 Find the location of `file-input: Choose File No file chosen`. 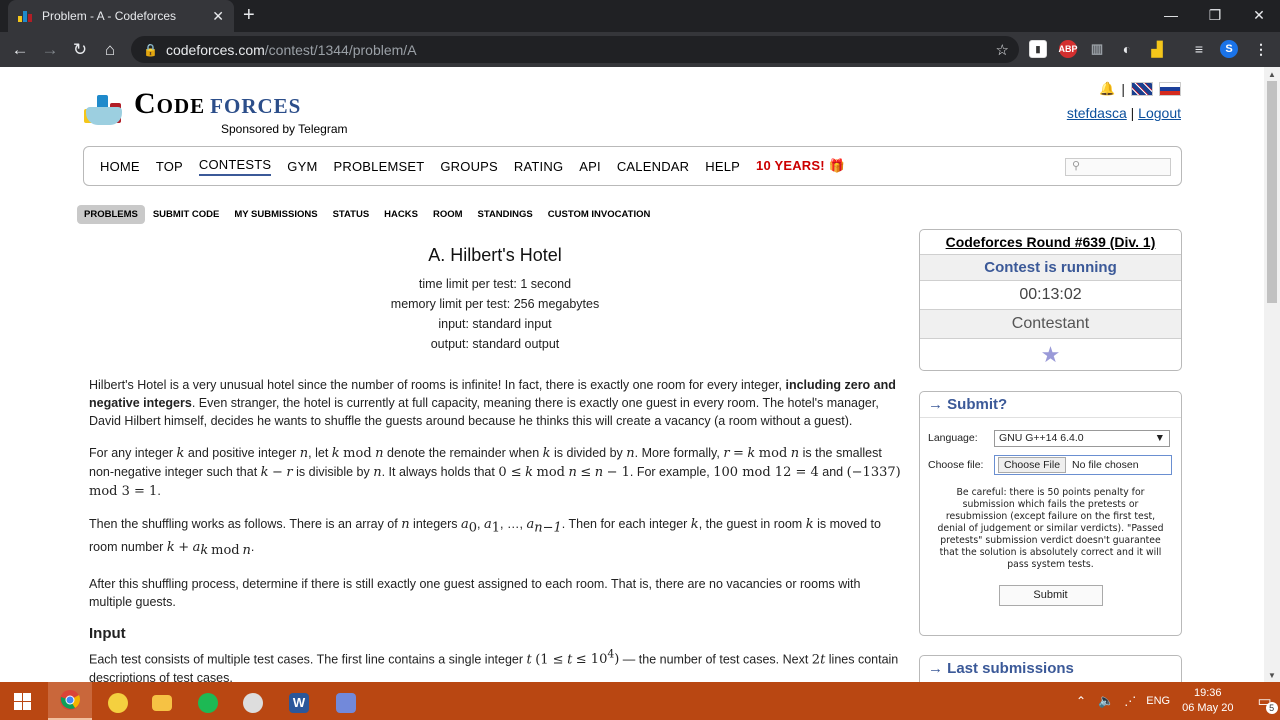

file-input: Choose File No file chosen is located at coordinates (1083, 465).